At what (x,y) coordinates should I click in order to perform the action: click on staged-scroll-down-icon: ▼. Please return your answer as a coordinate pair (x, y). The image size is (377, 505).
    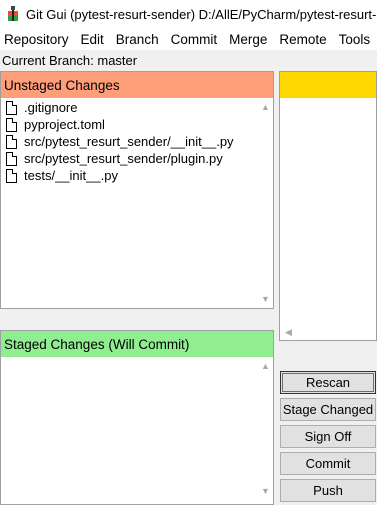
    Looking at the image, I should click on (265, 491).